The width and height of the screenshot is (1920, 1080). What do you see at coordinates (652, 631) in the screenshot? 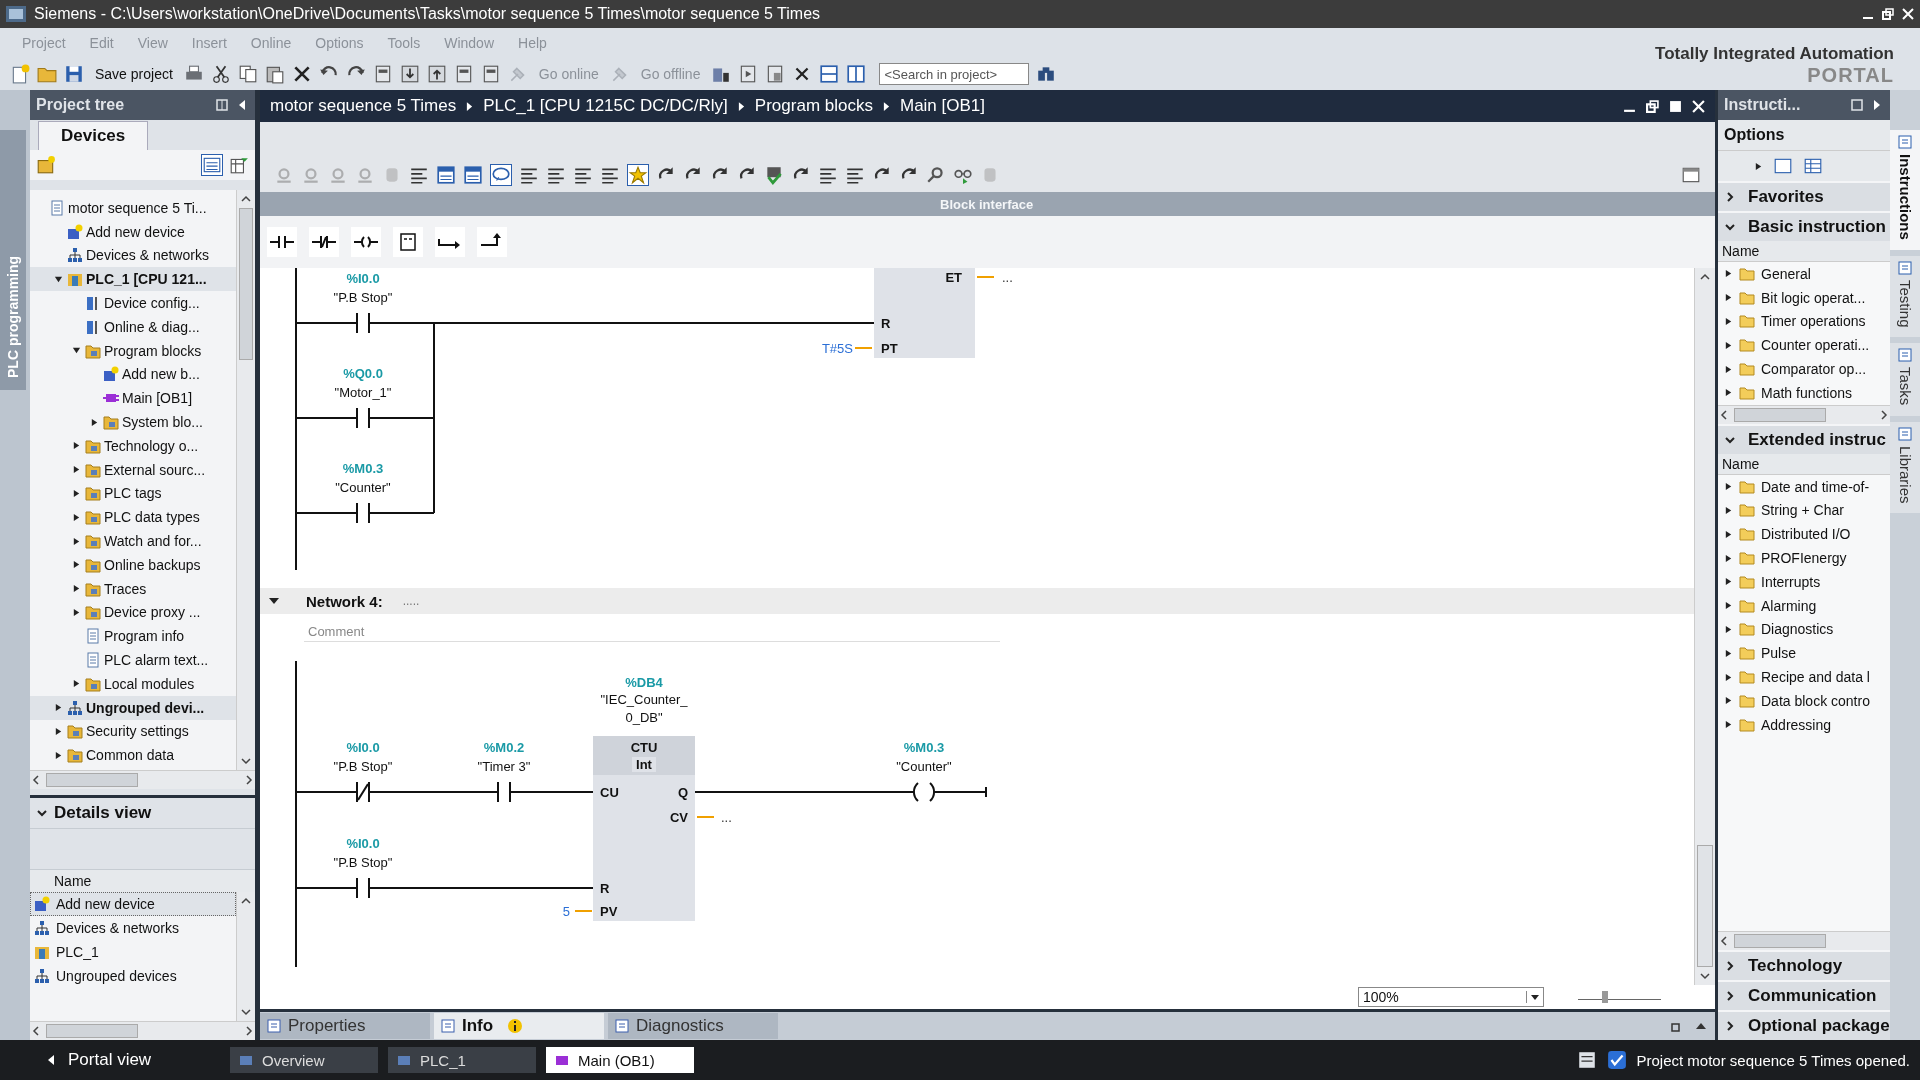
I see `comment-field: Comment` at bounding box center [652, 631].